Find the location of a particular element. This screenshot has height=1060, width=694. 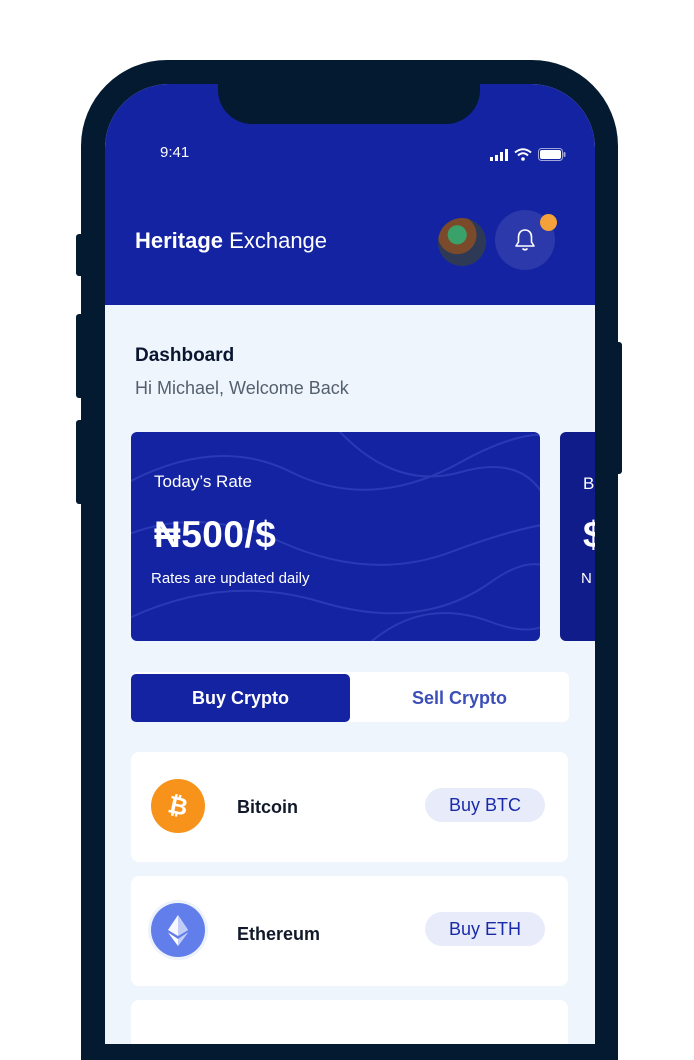

rate-value: ₦500/$ is located at coordinates (215, 534).